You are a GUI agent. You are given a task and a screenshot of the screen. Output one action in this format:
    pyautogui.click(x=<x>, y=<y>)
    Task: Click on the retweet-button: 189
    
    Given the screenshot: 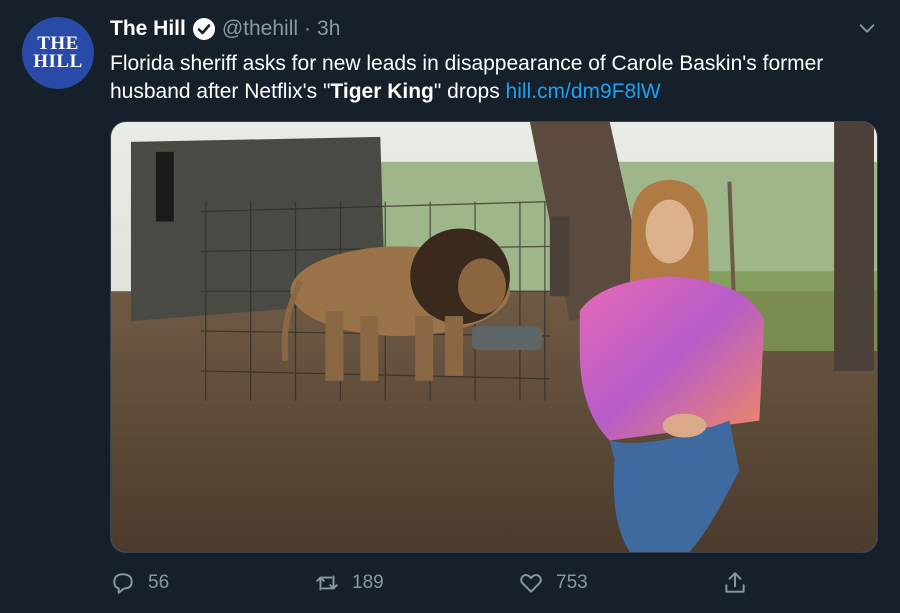 What is the action you would take?
    pyautogui.click(x=349, y=583)
    